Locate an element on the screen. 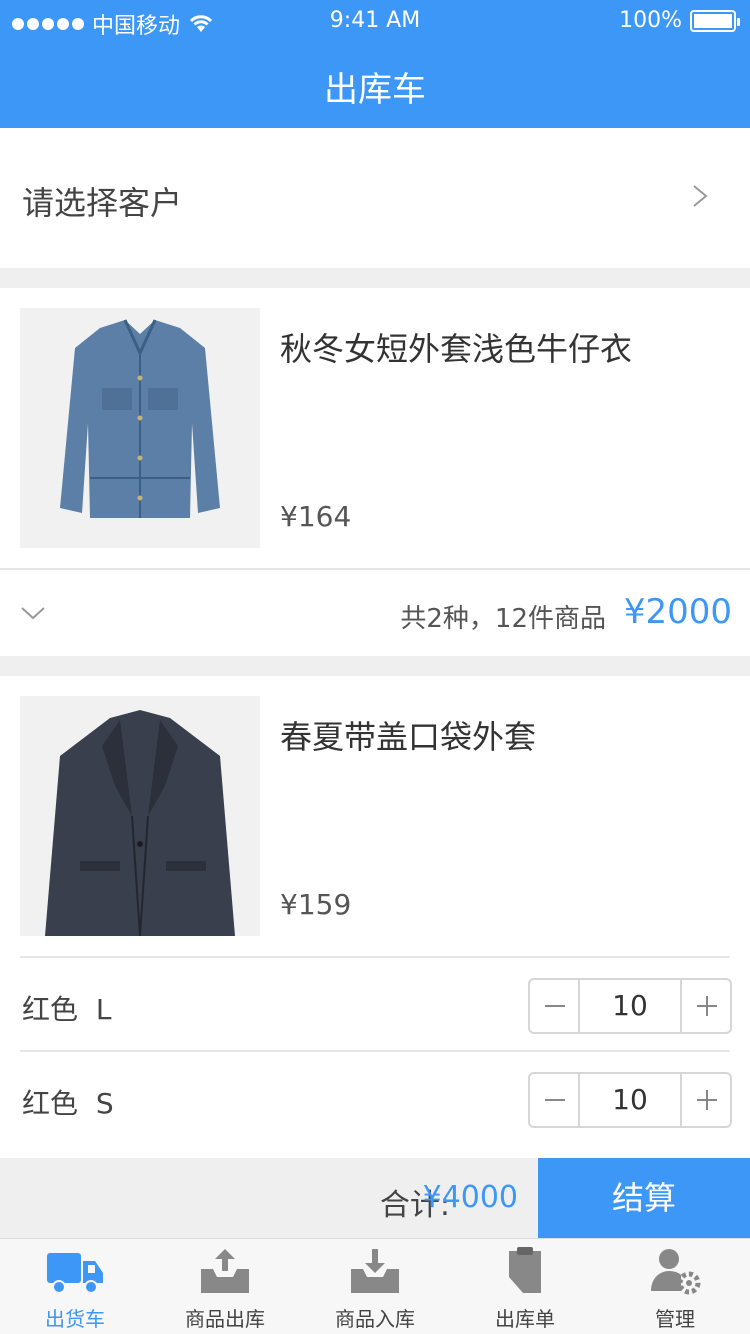 The image size is (750, 1334). document-icon is located at coordinates (525, 1270).